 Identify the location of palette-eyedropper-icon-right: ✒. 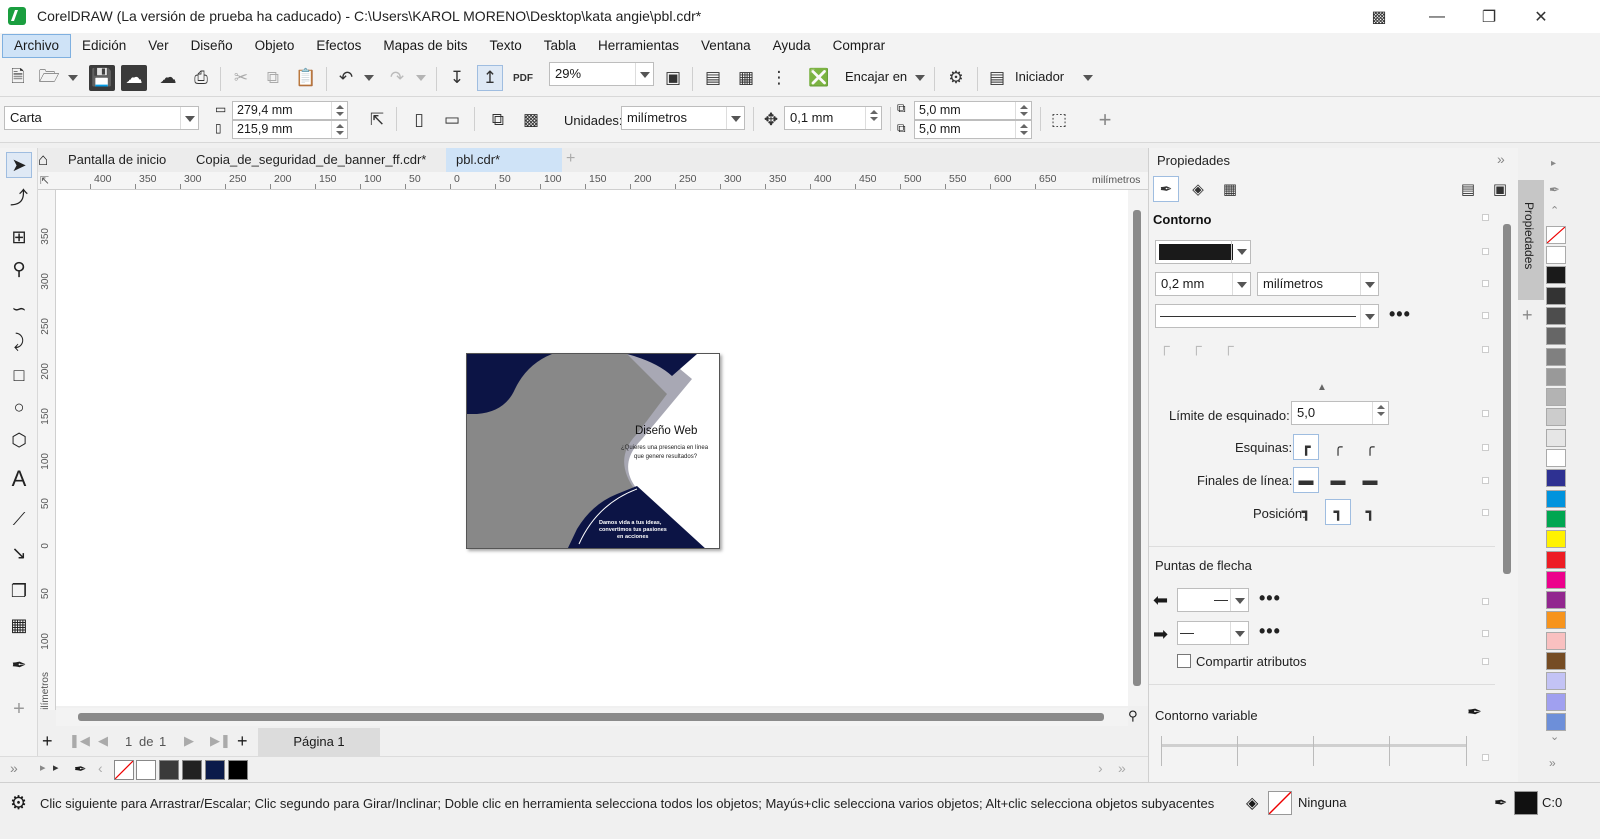
(1554, 190).